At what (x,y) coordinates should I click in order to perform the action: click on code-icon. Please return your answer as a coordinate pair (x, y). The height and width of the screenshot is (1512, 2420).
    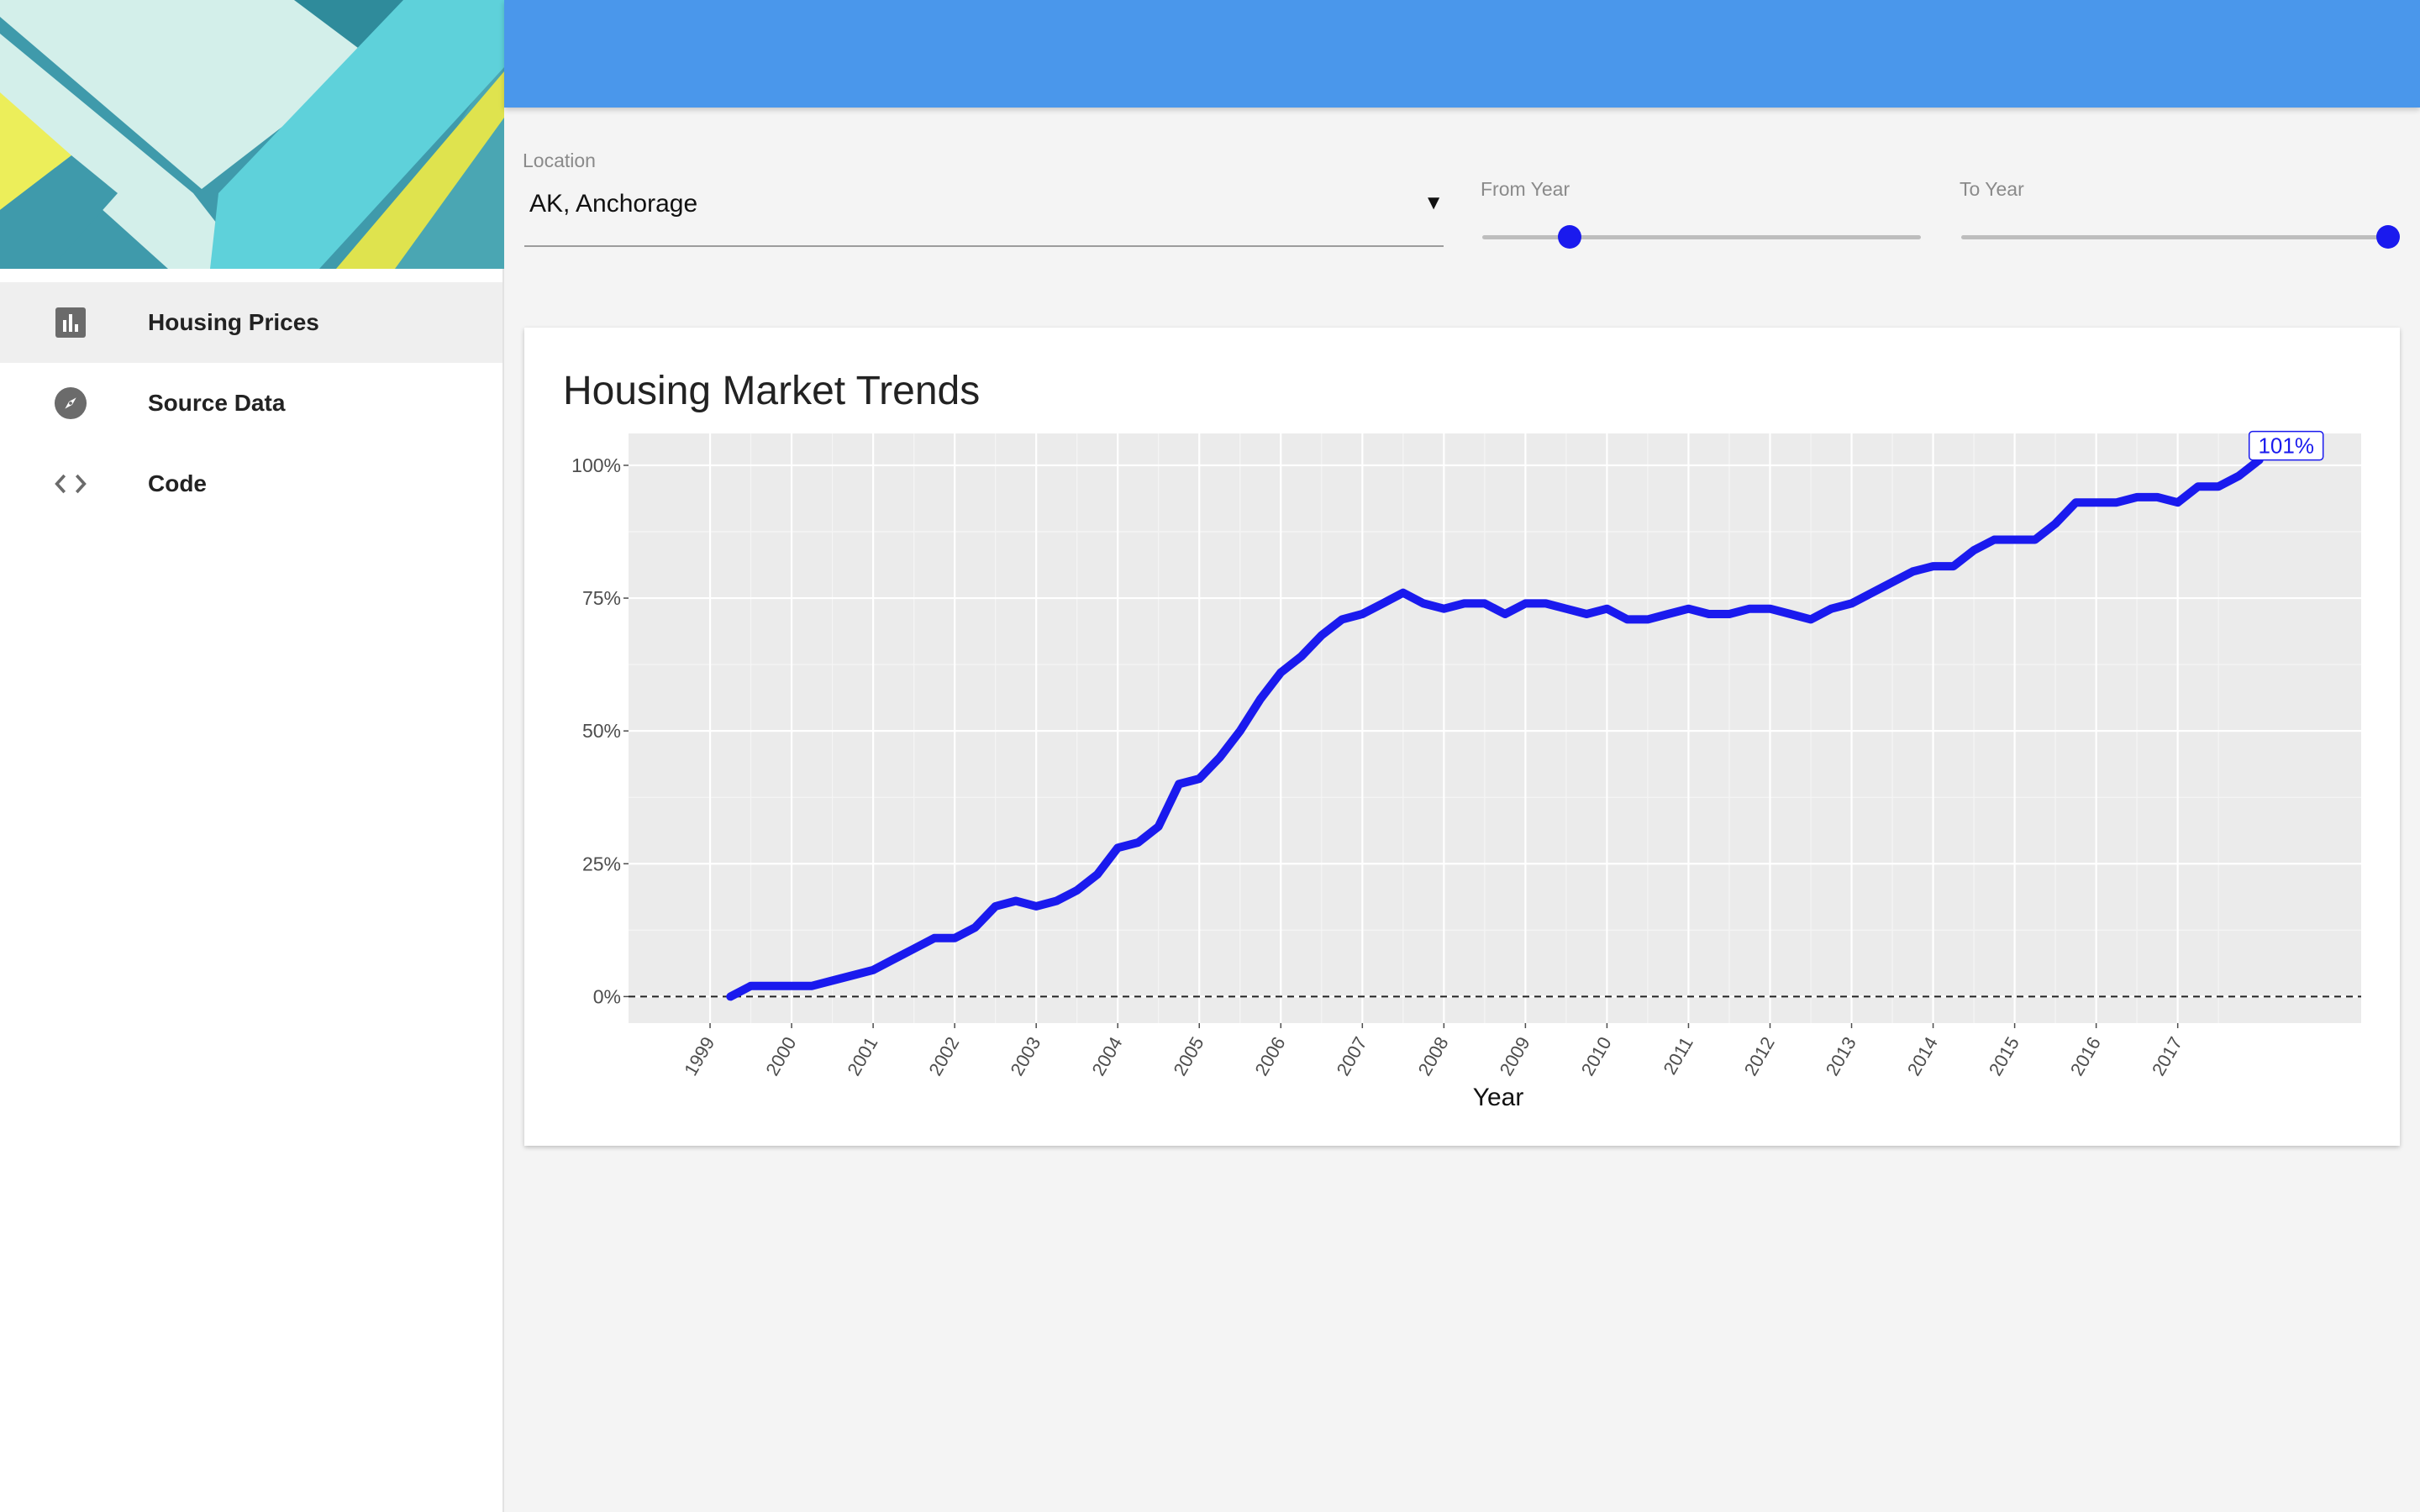
    Looking at the image, I should click on (70, 484).